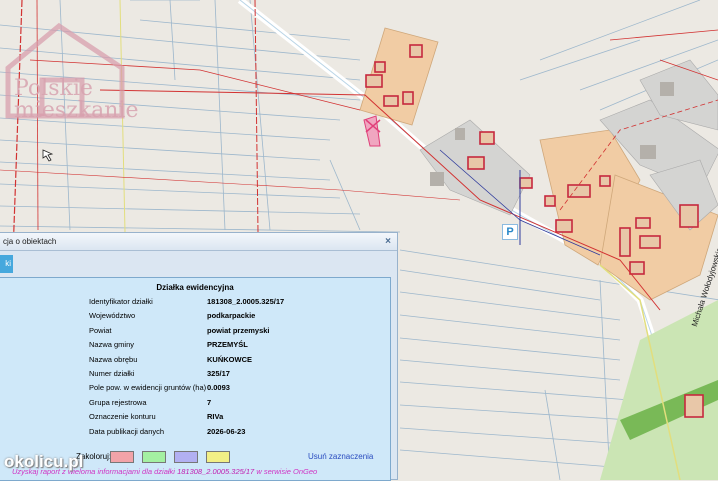 This screenshot has height=481, width=718. I want to click on attribute-label: Numer działki, so click(112, 373).